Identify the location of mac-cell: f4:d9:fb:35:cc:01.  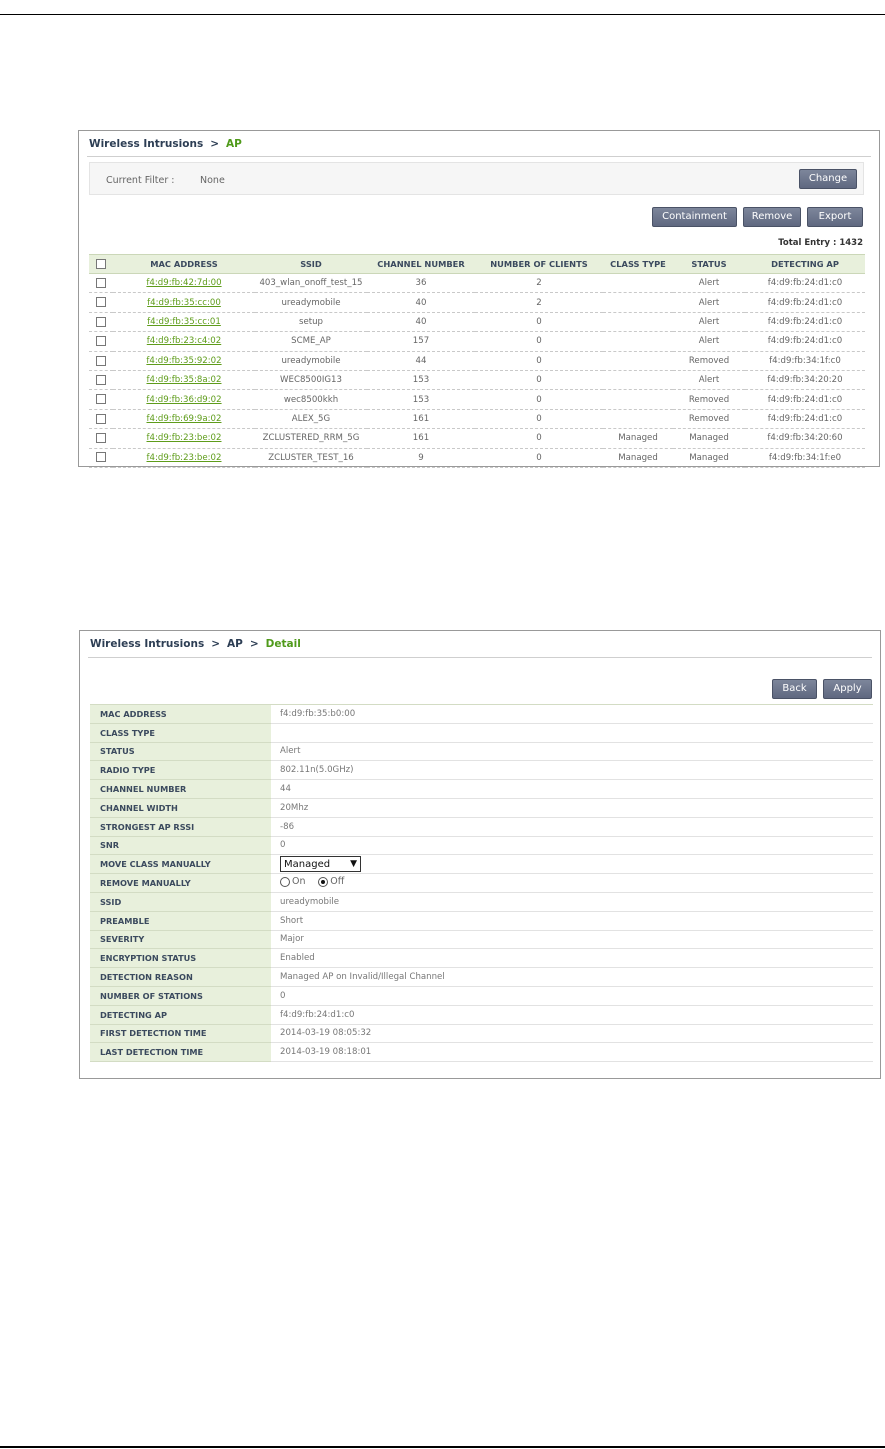
(184, 322).